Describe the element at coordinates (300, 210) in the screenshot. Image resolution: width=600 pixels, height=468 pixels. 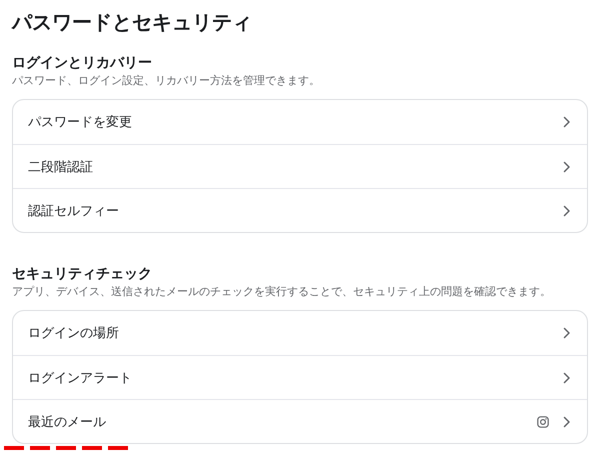
I see `settings-row: 認証セルフィー` at that location.